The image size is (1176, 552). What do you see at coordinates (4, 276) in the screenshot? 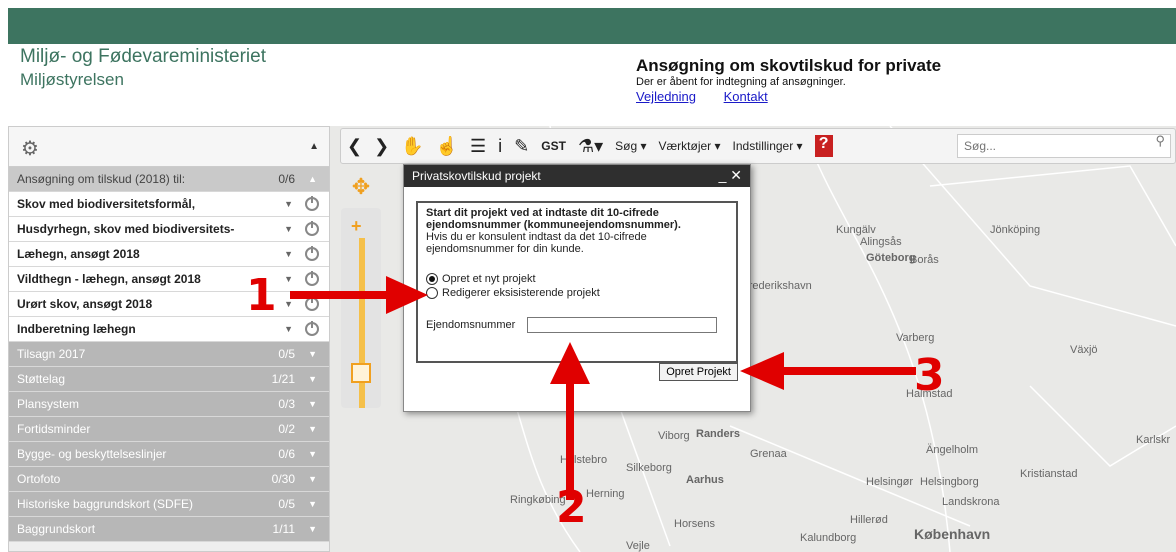
I see `left-edge` at bounding box center [4, 276].